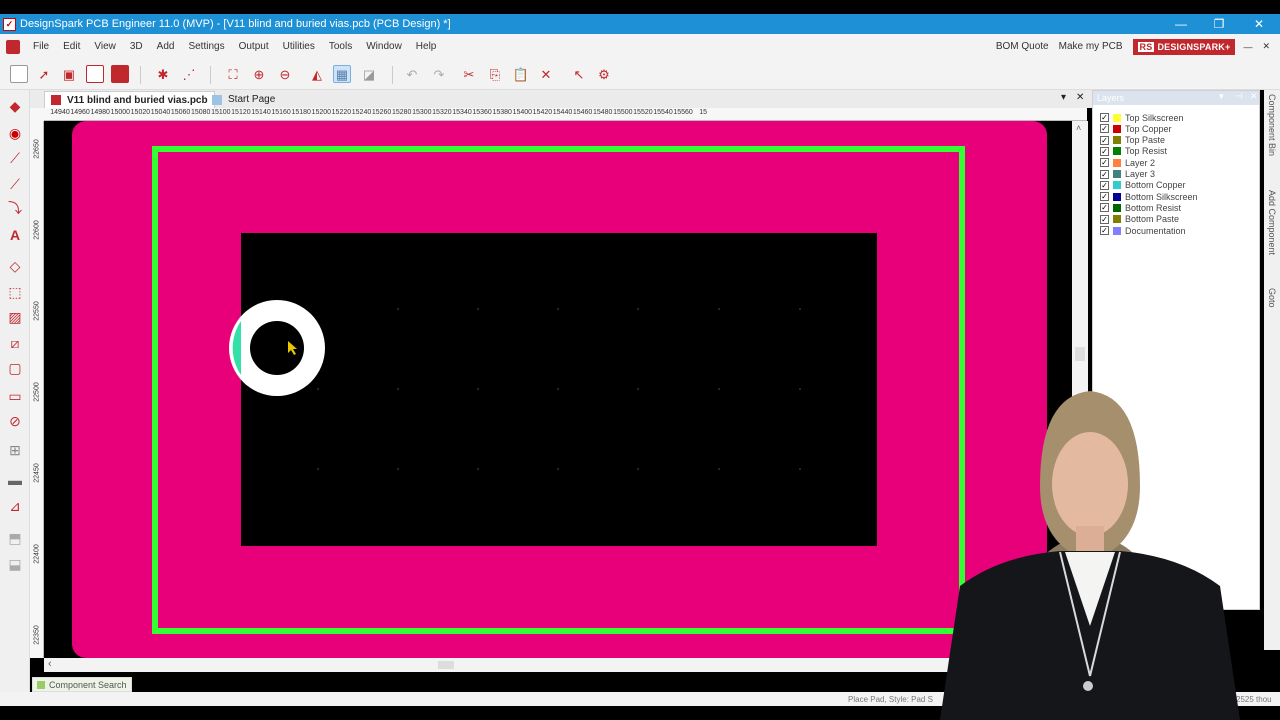  Describe the element at coordinates (1149, 196) in the screenshot. I see `layer-row: ✓ Bottom Silkscreen` at that location.